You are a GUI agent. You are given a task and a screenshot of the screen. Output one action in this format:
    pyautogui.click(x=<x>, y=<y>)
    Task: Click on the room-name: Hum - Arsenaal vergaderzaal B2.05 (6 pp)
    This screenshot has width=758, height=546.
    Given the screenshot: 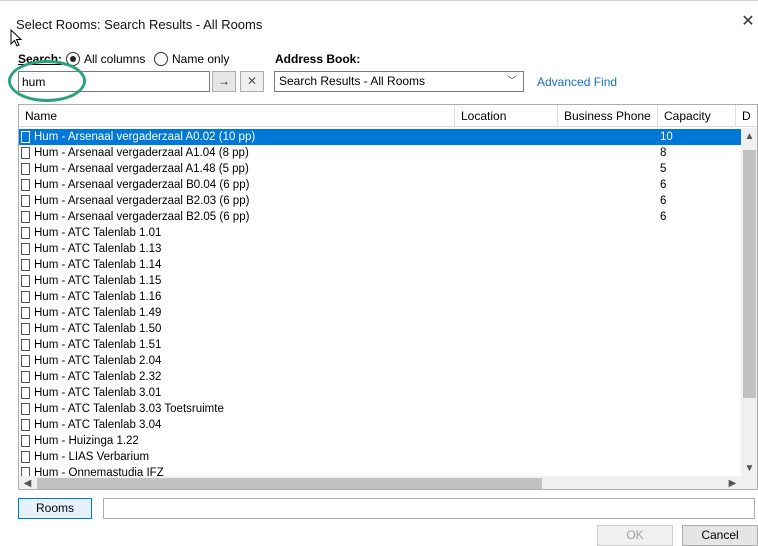 What is the action you would take?
    pyautogui.click(x=142, y=217)
    